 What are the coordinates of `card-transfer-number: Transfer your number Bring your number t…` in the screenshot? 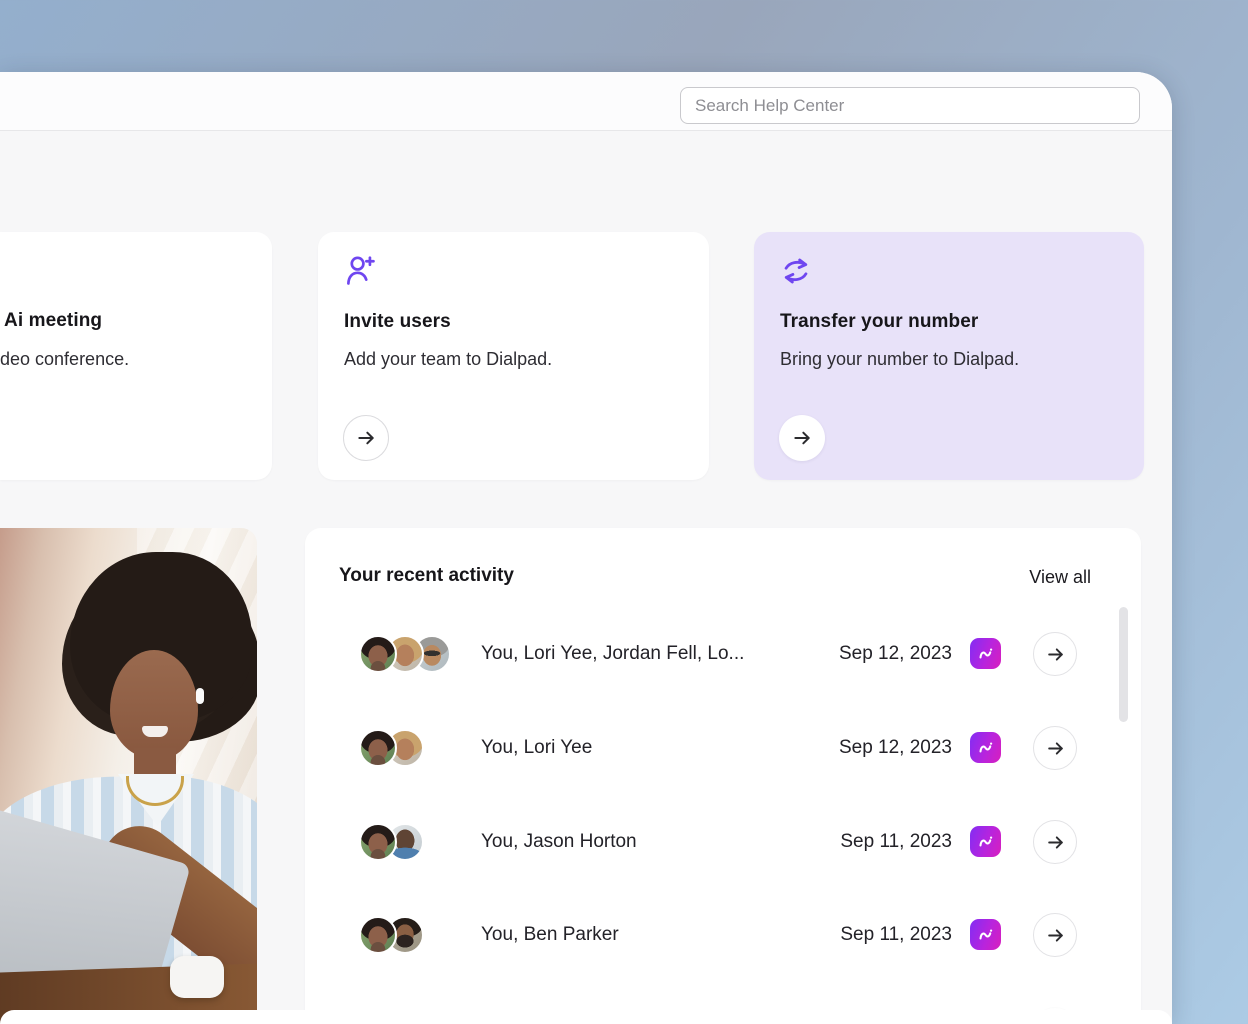 It's located at (949, 356).